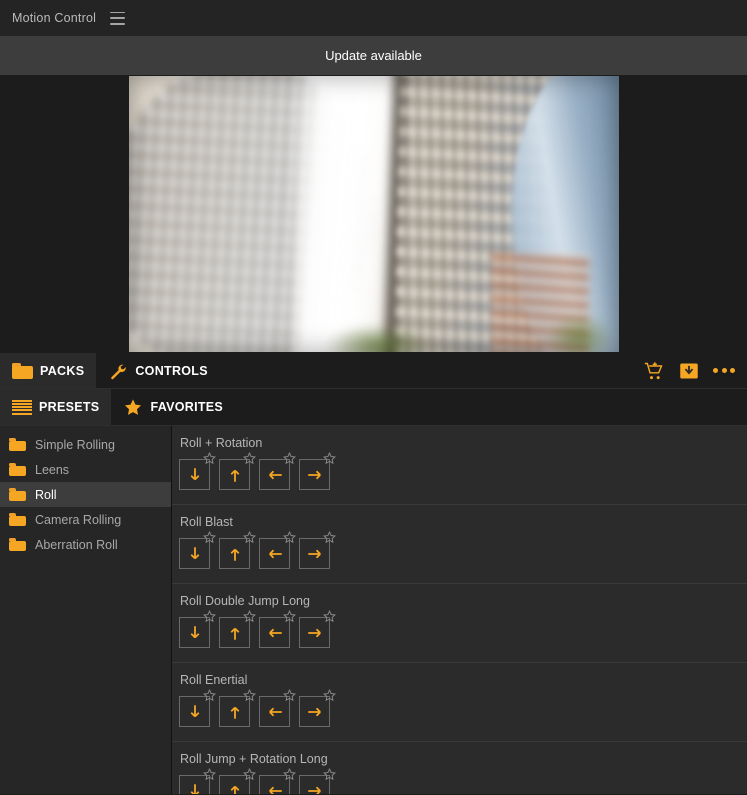 The width and height of the screenshot is (747, 795). I want to click on update-banner-label: Update available, so click(373, 55).